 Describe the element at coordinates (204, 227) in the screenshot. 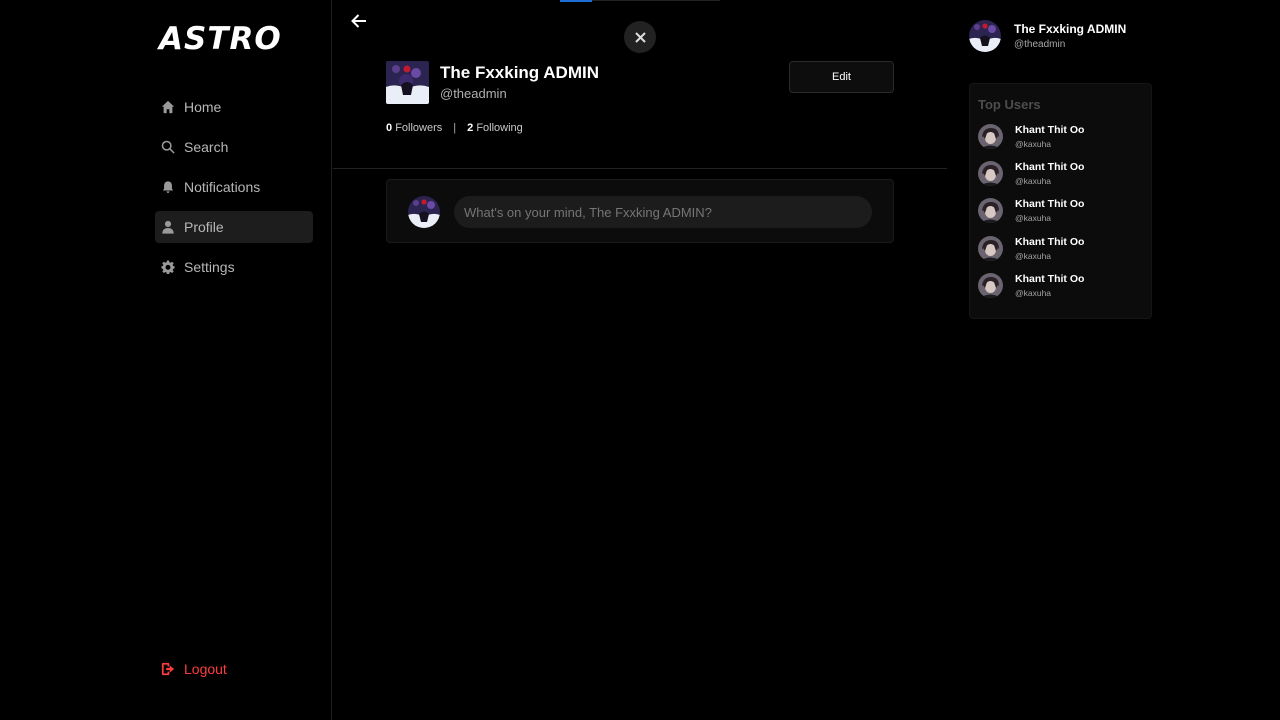

I see `nav-item-label: Profile` at that location.